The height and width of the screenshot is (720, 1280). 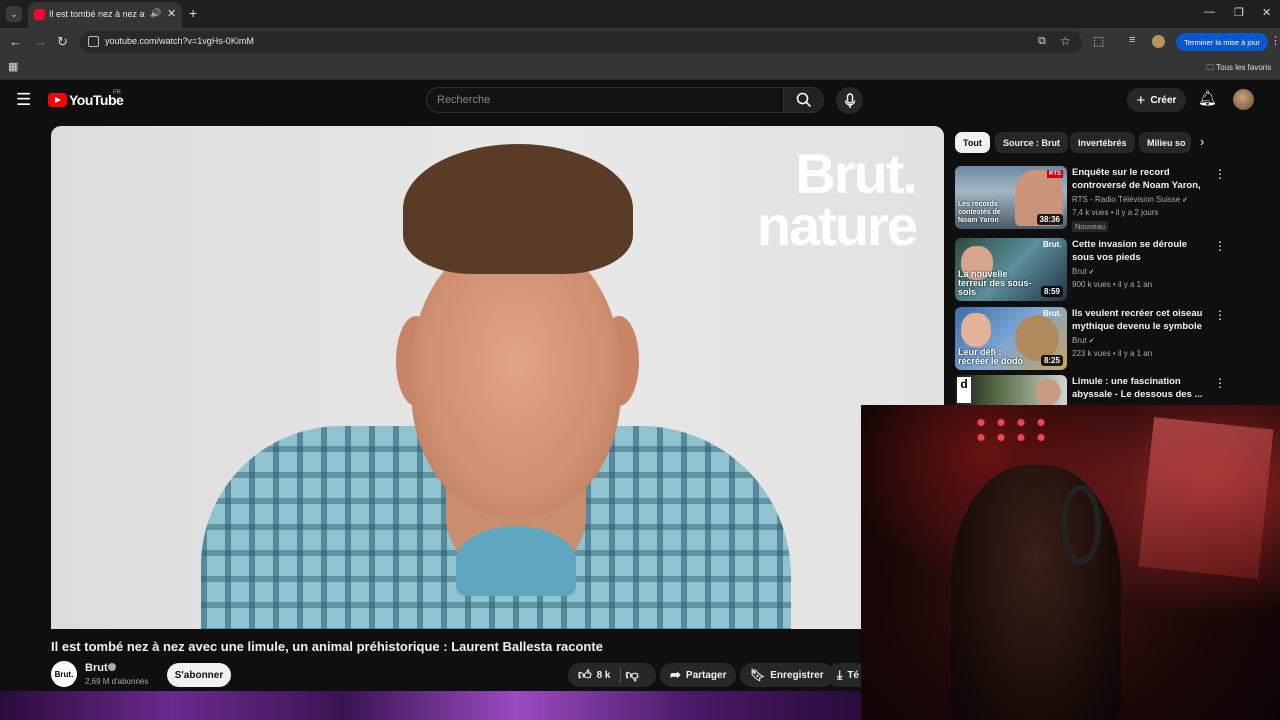 What do you see at coordinates (853, 675) in the screenshot?
I see `download-label: Té` at bounding box center [853, 675].